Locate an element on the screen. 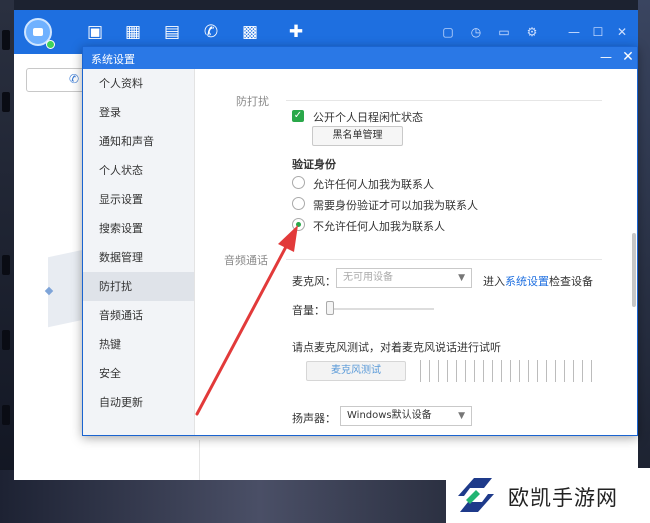 The width and height of the screenshot is (650, 523). nav-item-dnd: 防打扰 is located at coordinates (138, 286).